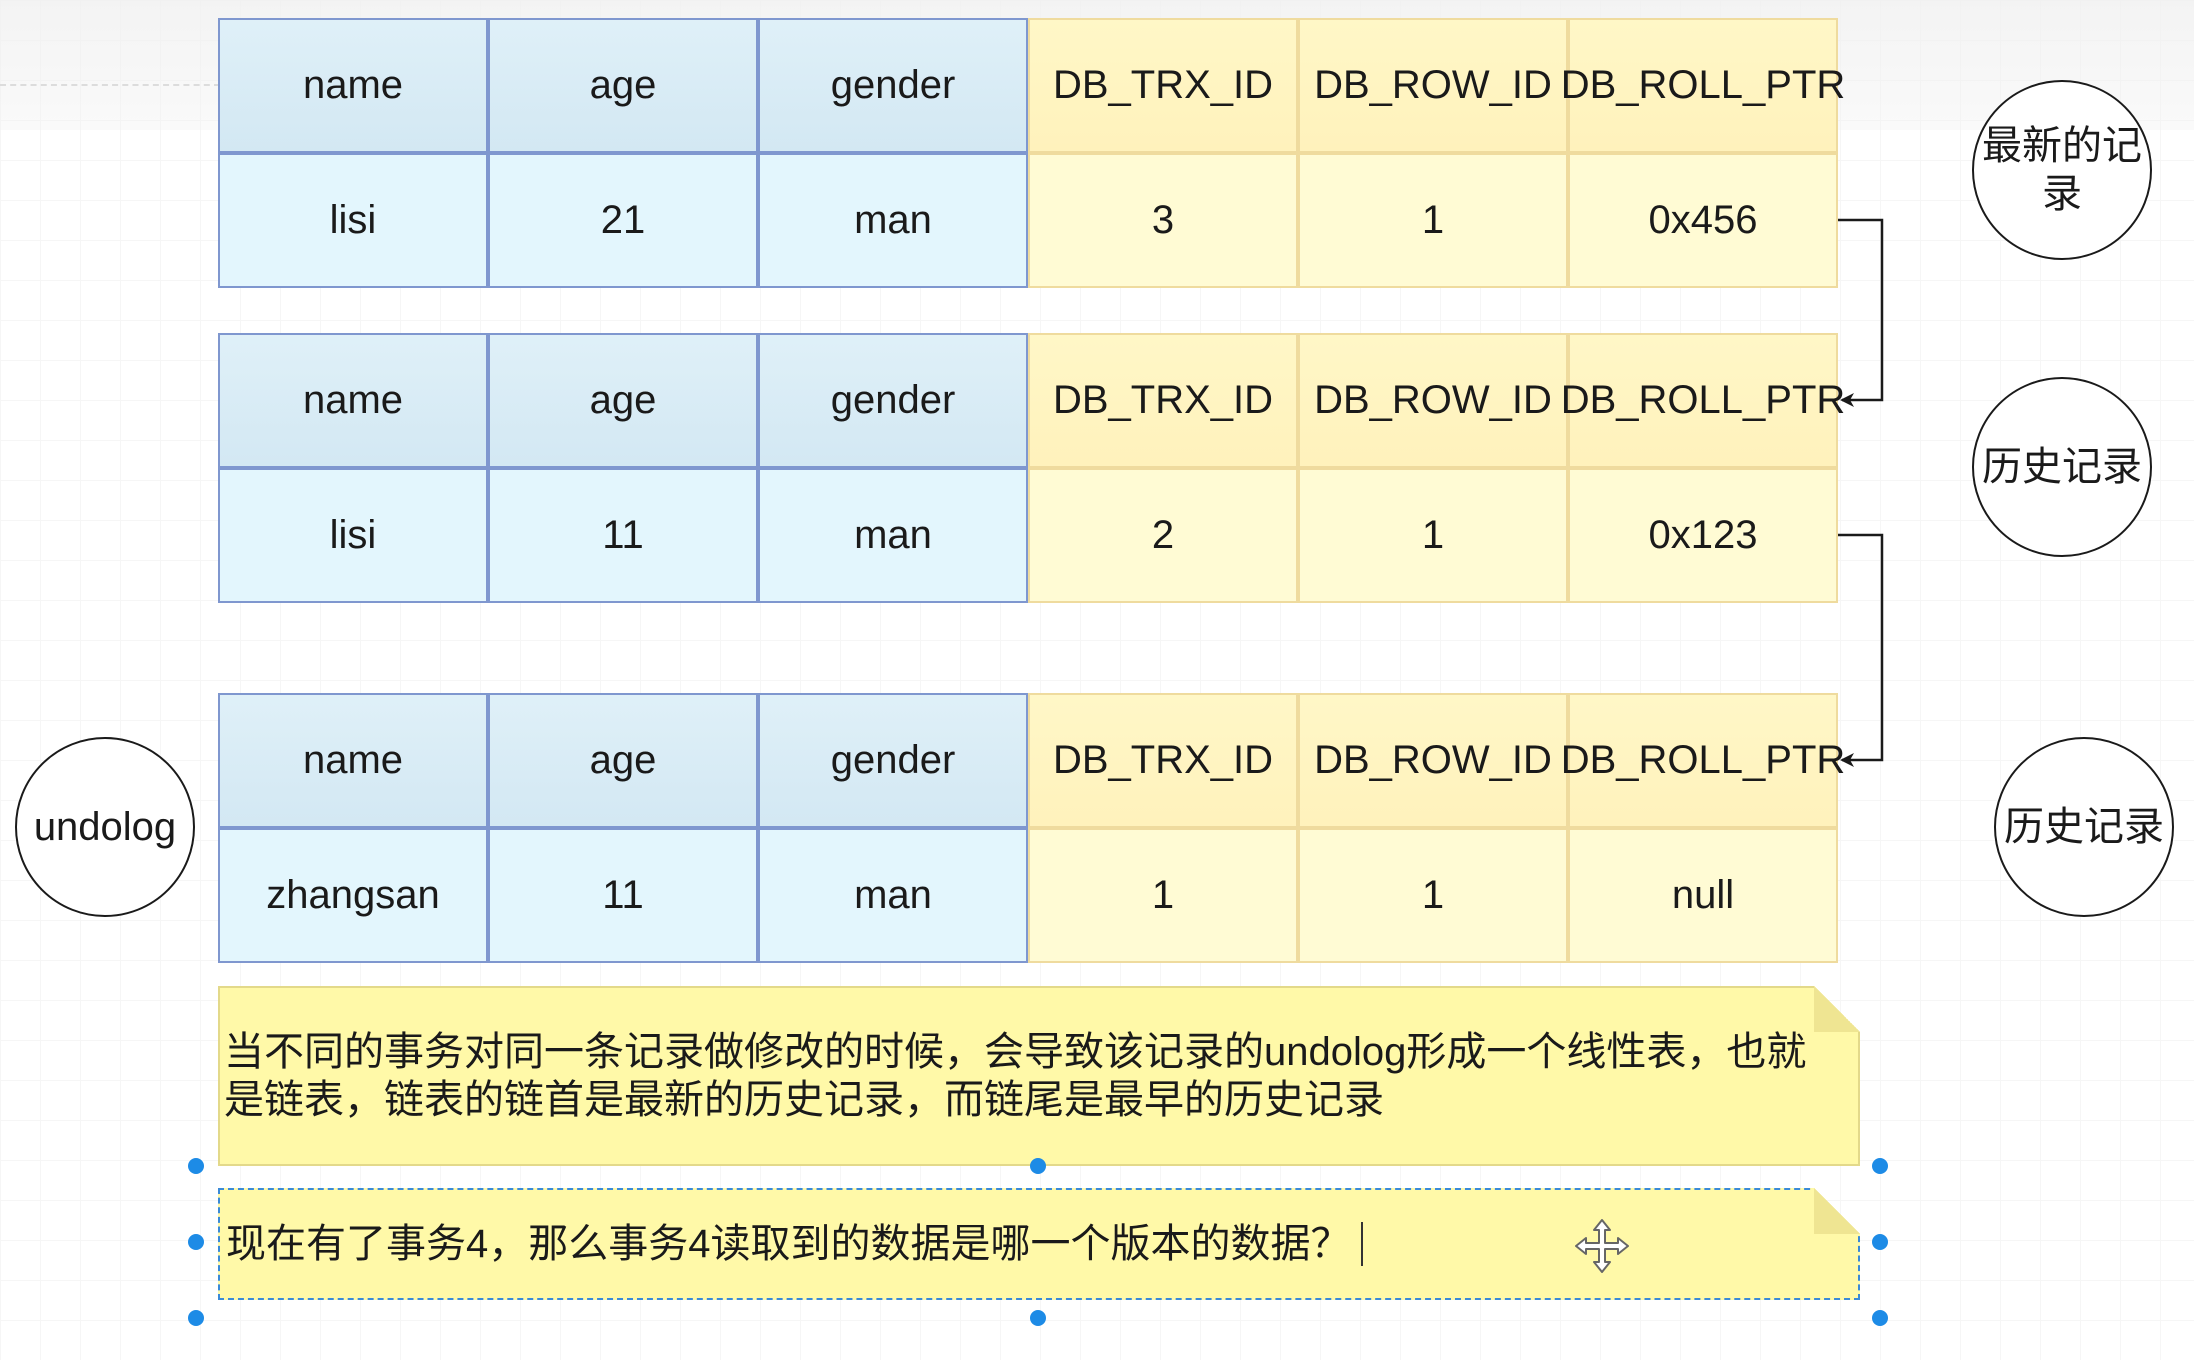 Image resolution: width=2194 pixels, height=1360 pixels. What do you see at coordinates (1038, 1166) in the screenshot?
I see `selection-handle-top-middle` at bounding box center [1038, 1166].